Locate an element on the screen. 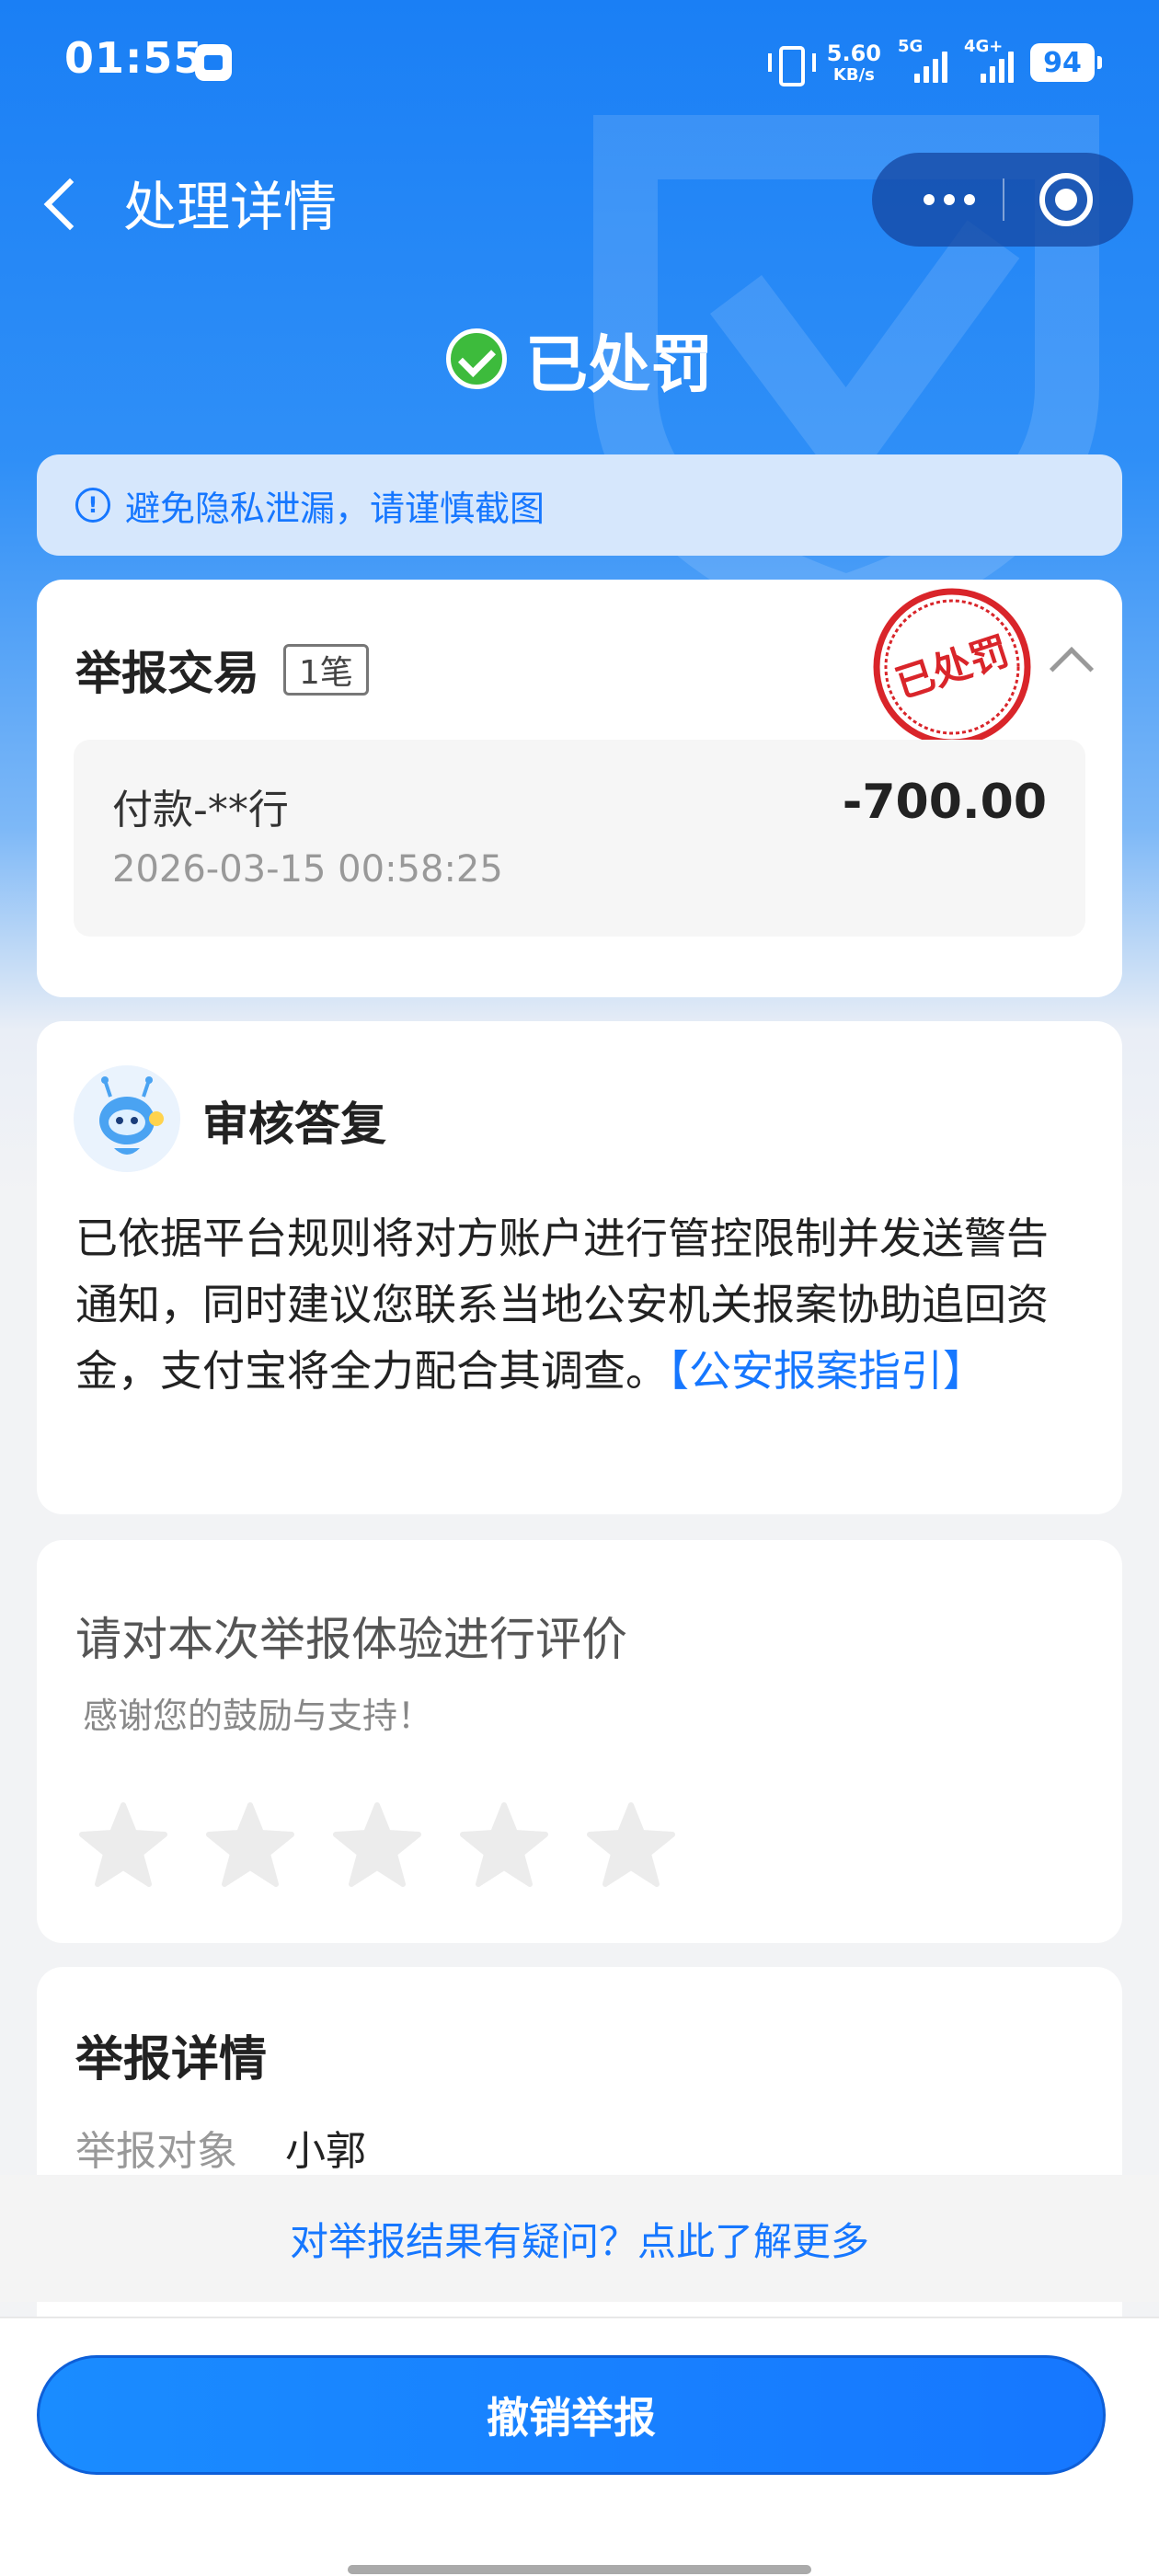 Image resolution: width=1159 pixels, height=2576 pixels. info-icon: ! is located at coordinates (92, 505).